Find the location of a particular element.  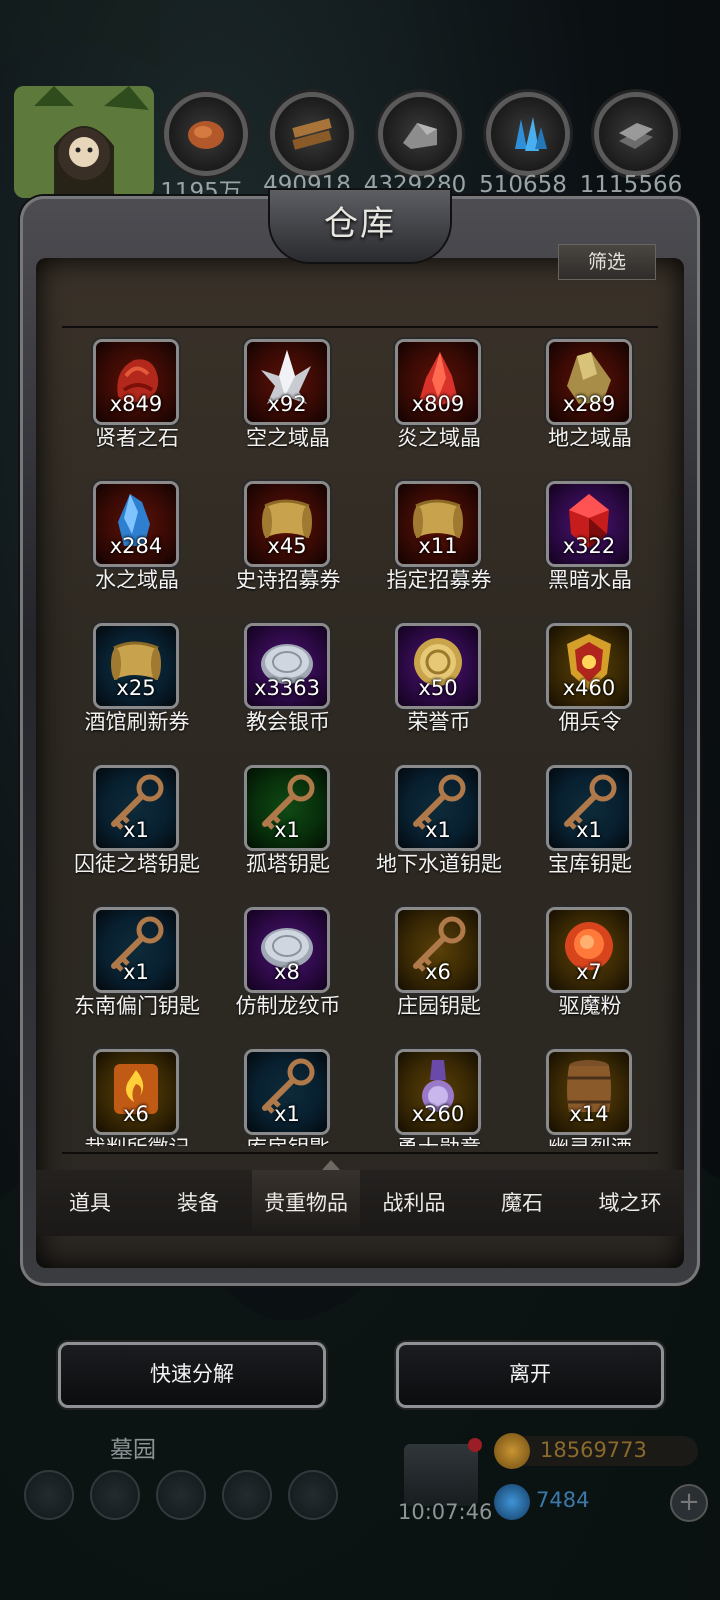

resource-wood is located at coordinates (312, 134).